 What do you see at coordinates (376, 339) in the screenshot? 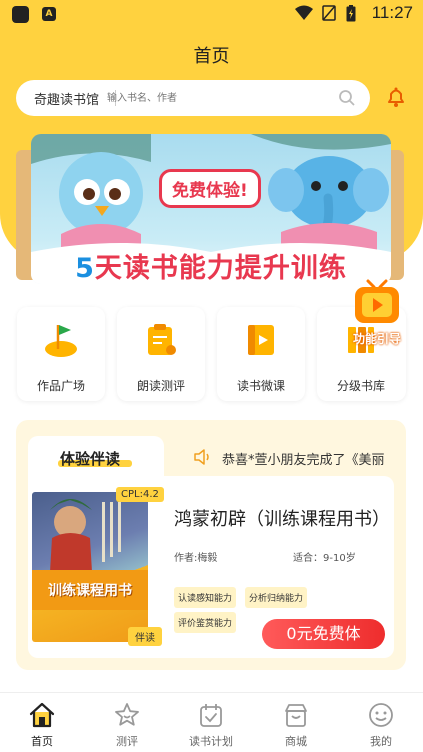
I see `feature-guide-label: 功能引导` at bounding box center [376, 339].